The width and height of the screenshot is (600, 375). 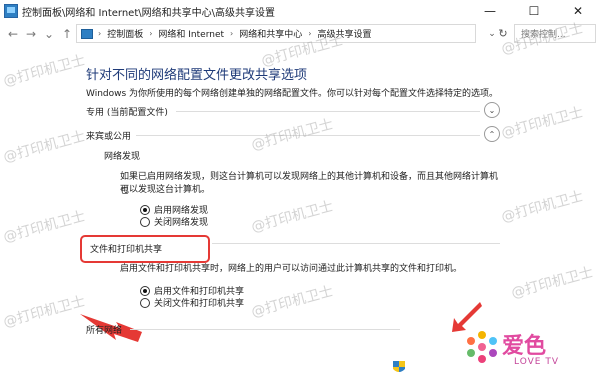 I want to click on file-sharing-divider-wrap, so click(x=356, y=244).